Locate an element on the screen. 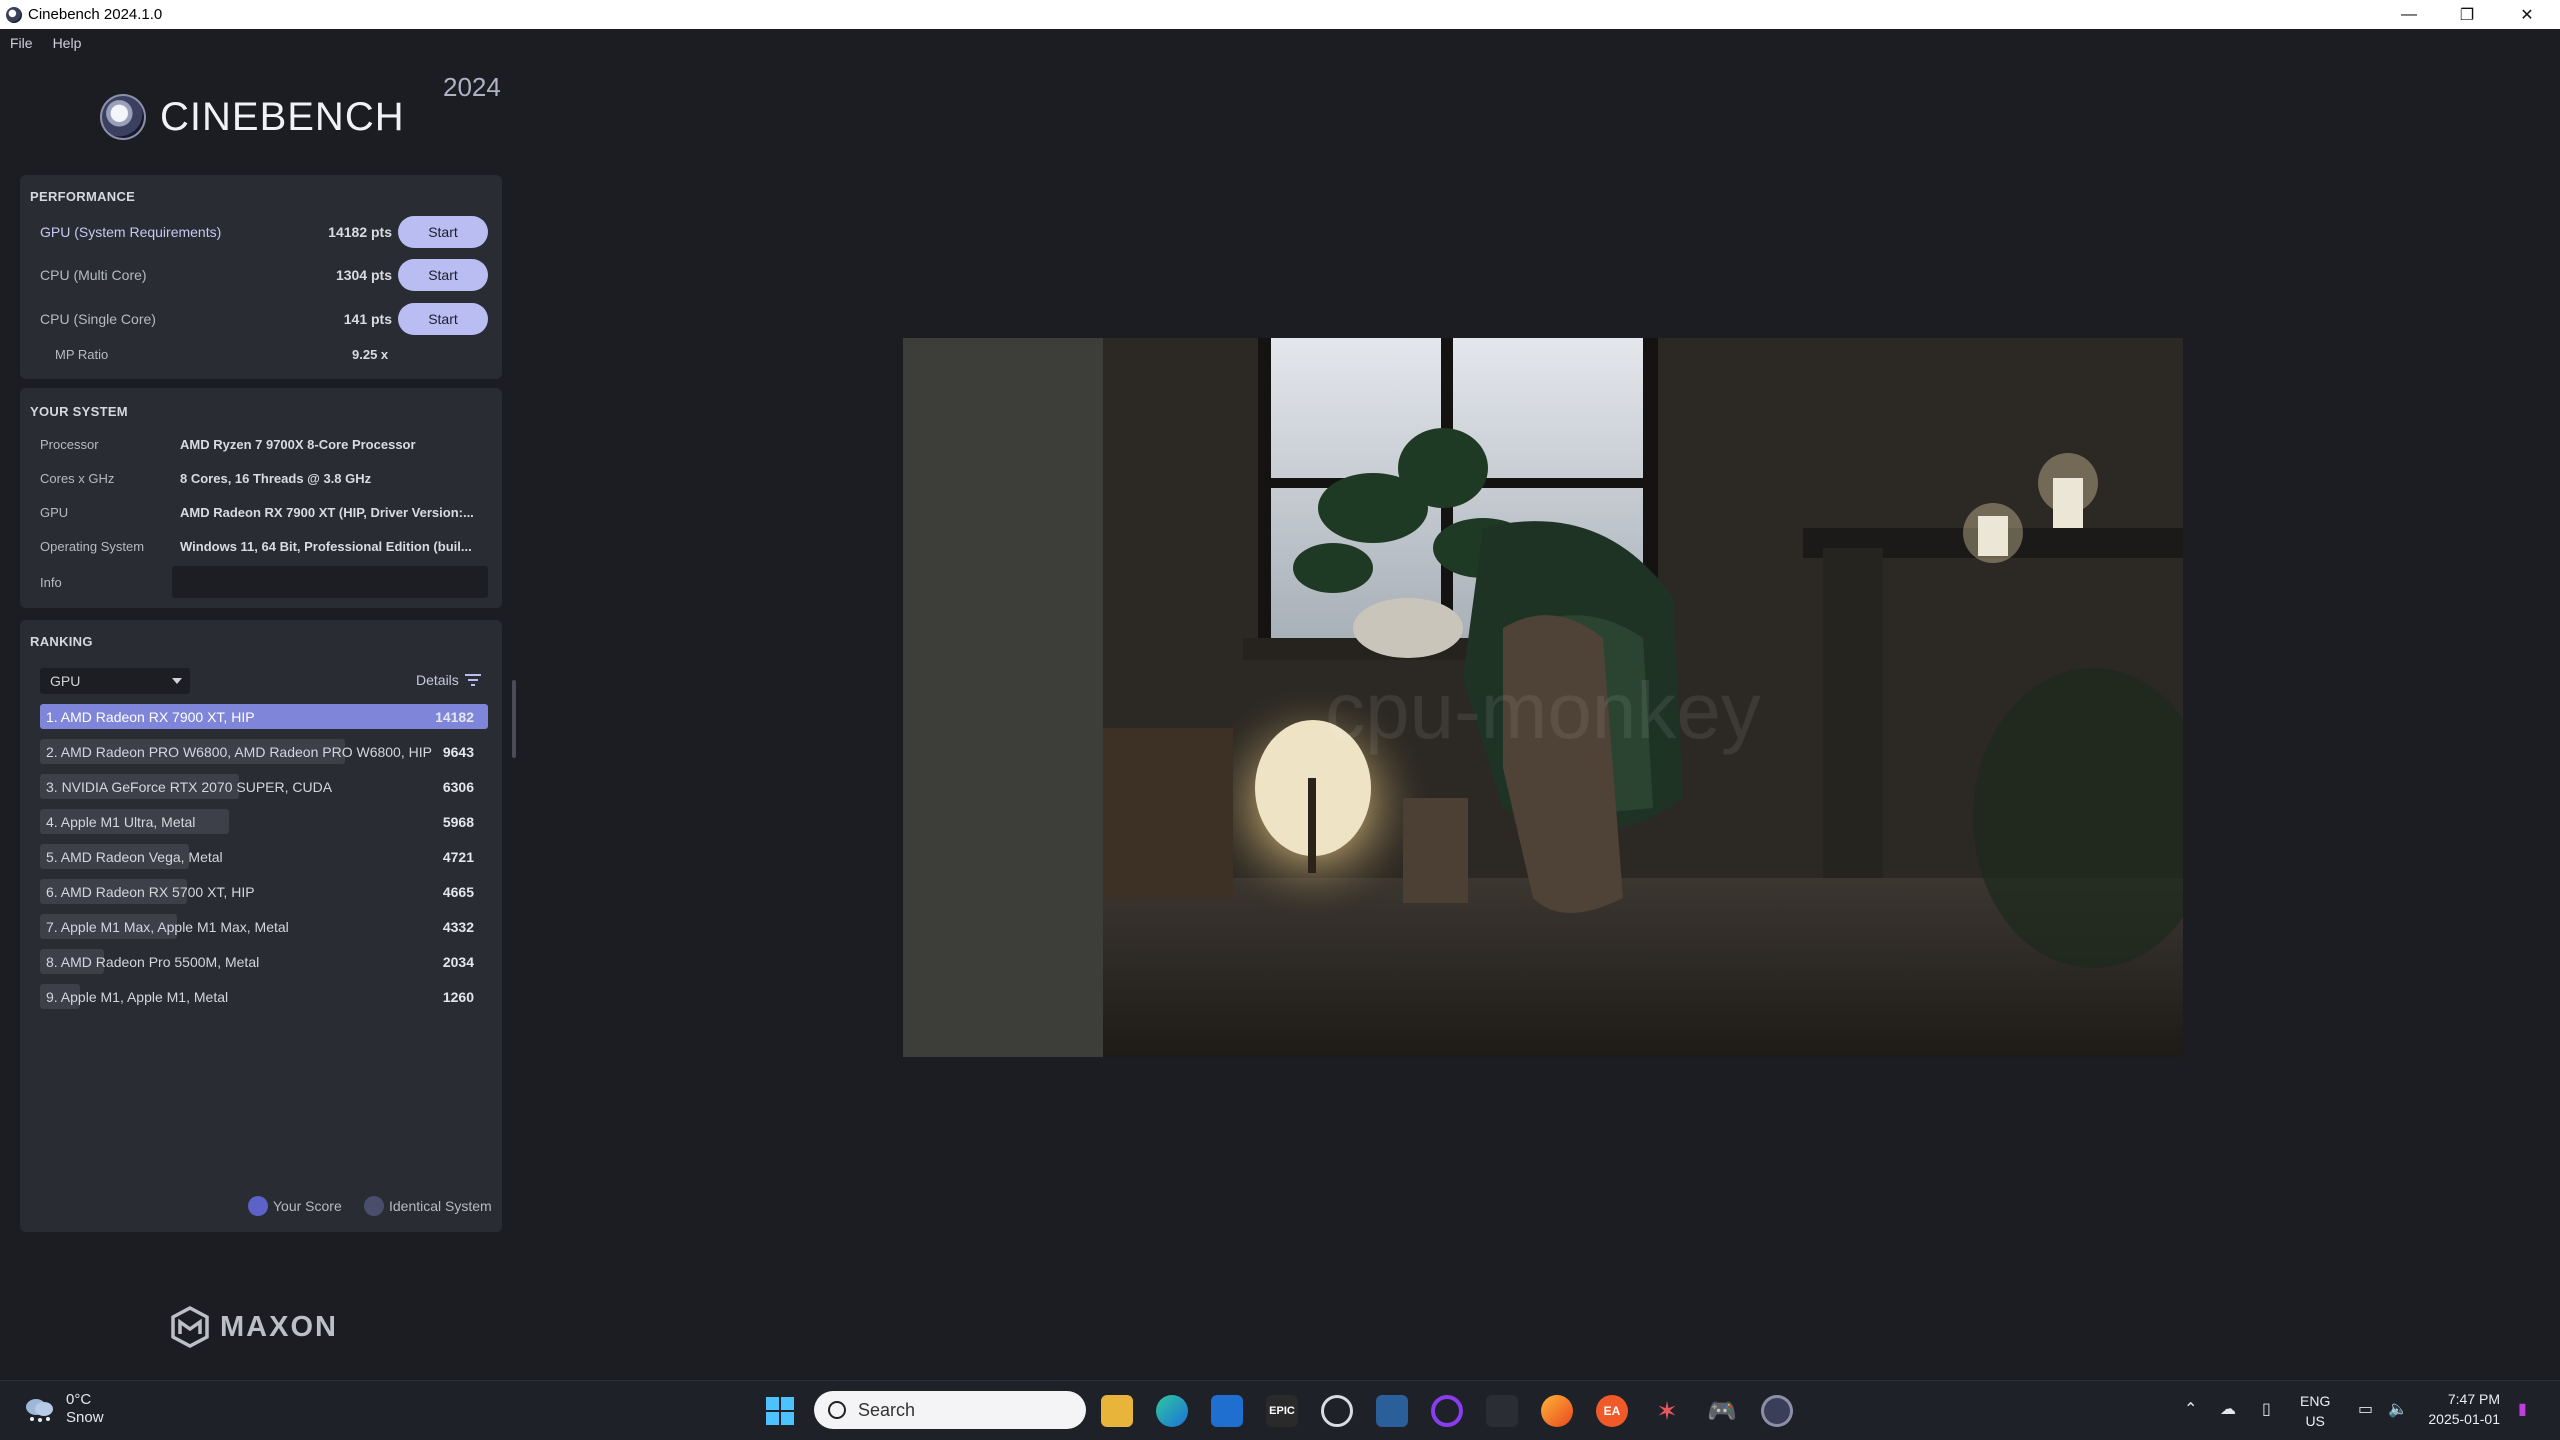  ranking-row: 7. Apple M1 Max, Apple M1 Max, Metal 4332 is located at coordinates (264, 926).